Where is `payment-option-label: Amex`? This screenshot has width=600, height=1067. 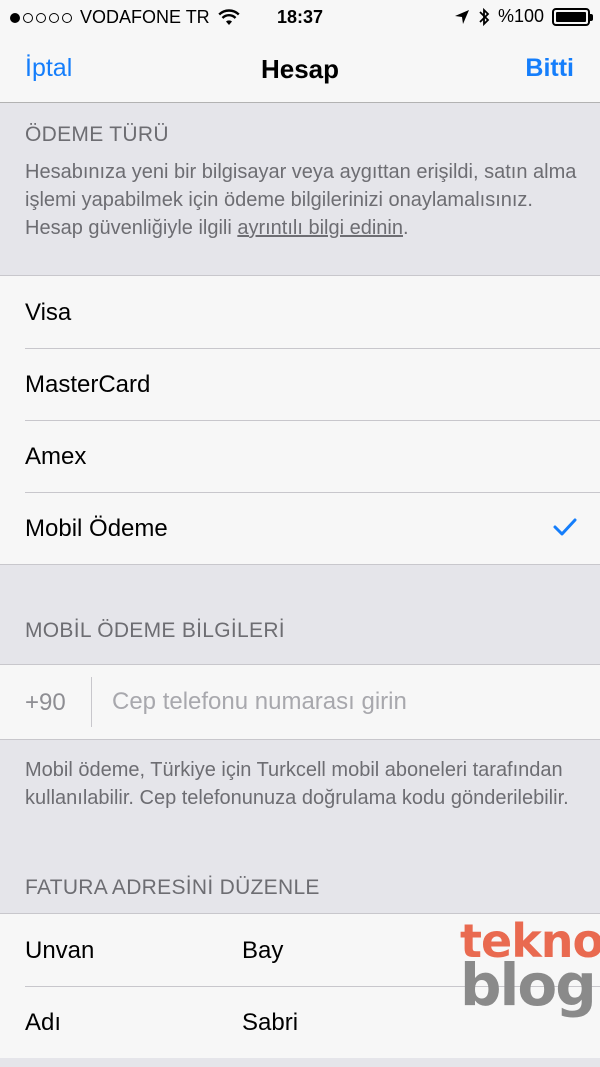
payment-option-label: Amex is located at coordinates (56, 456).